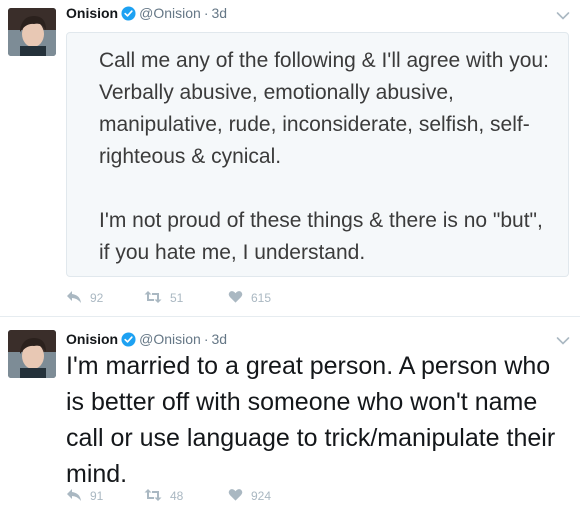 Image resolution: width=580 pixels, height=508 pixels. What do you see at coordinates (163, 298) in the screenshot?
I see `retweet-button: 51` at bounding box center [163, 298].